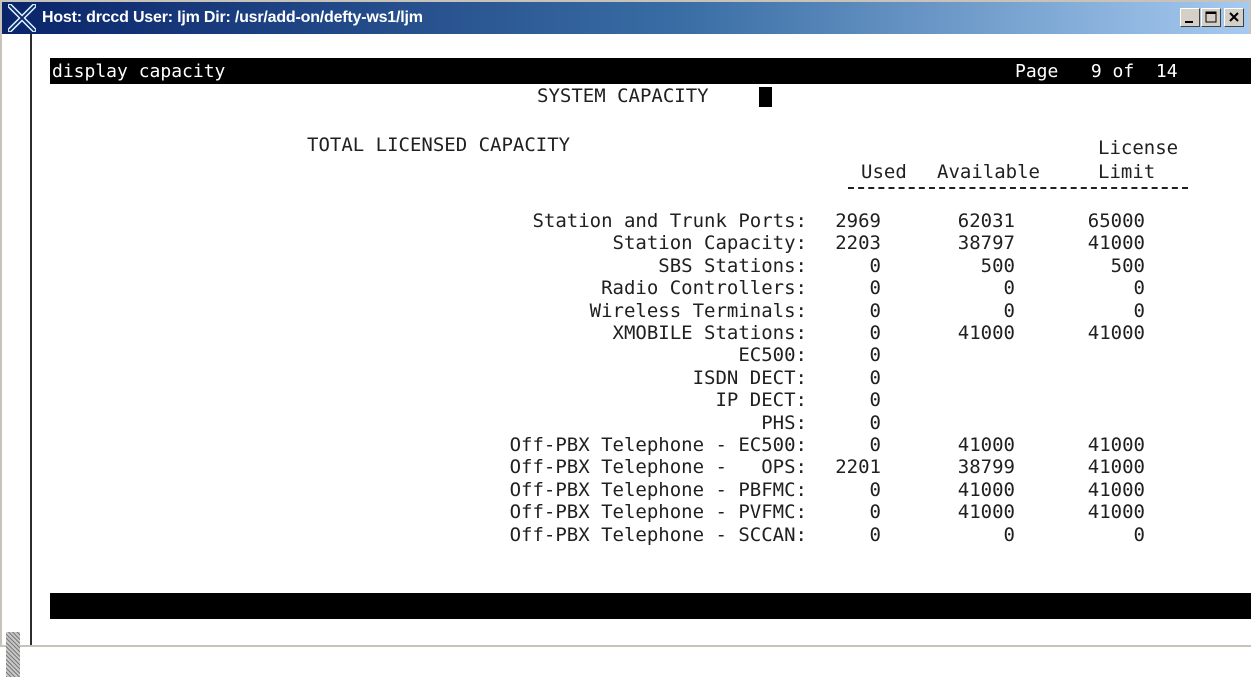  Describe the element at coordinates (669, 221) in the screenshot. I see `capacity-label: Station and Trunk Ports:` at that location.